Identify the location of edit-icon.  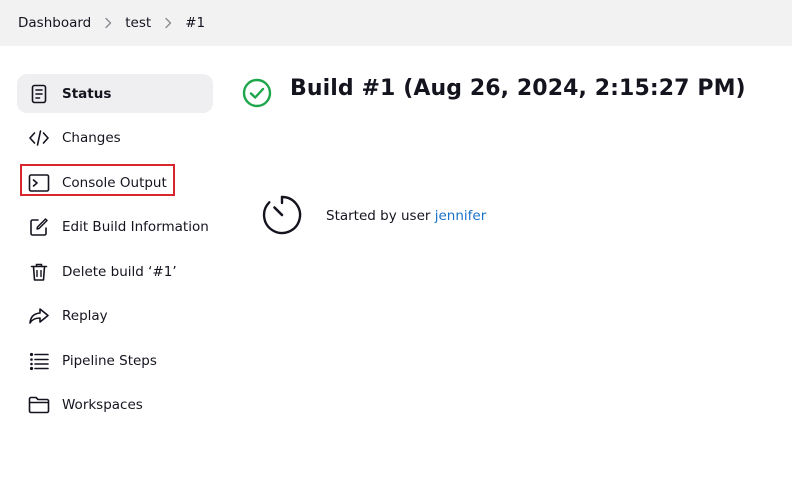
(39, 227).